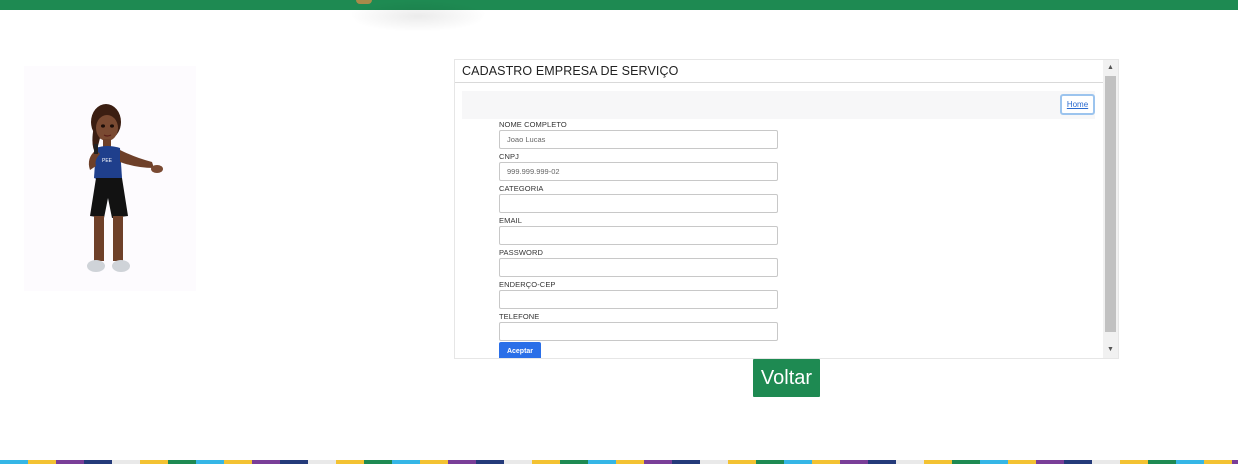  I want to click on frame-scrollbar: ▲ ▼, so click(1110, 209).